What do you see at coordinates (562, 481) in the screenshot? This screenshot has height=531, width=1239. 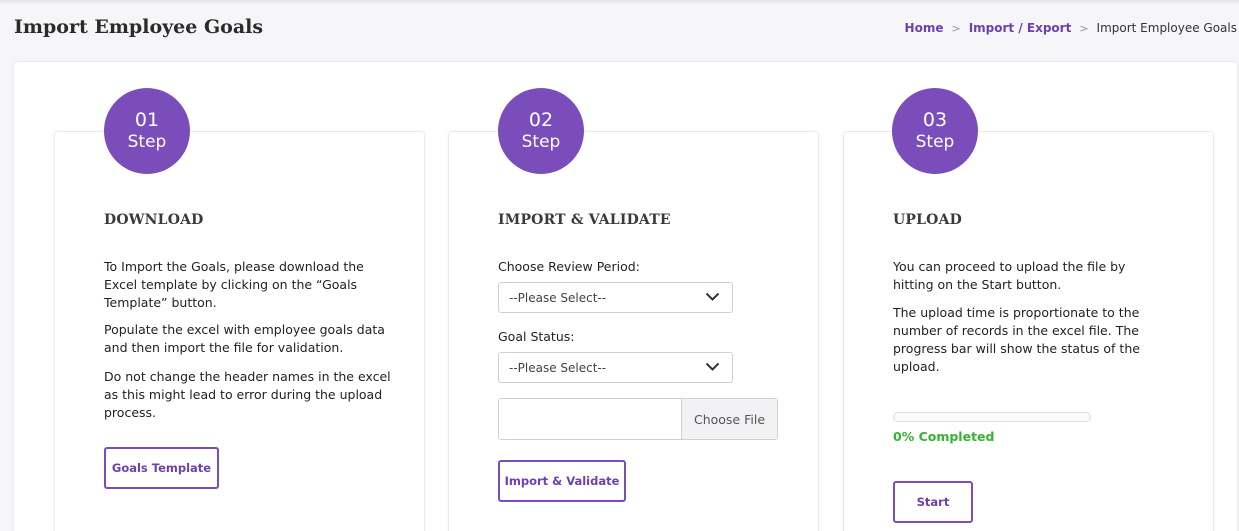 I see `import-validate-button: Import & Validate` at bounding box center [562, 481].